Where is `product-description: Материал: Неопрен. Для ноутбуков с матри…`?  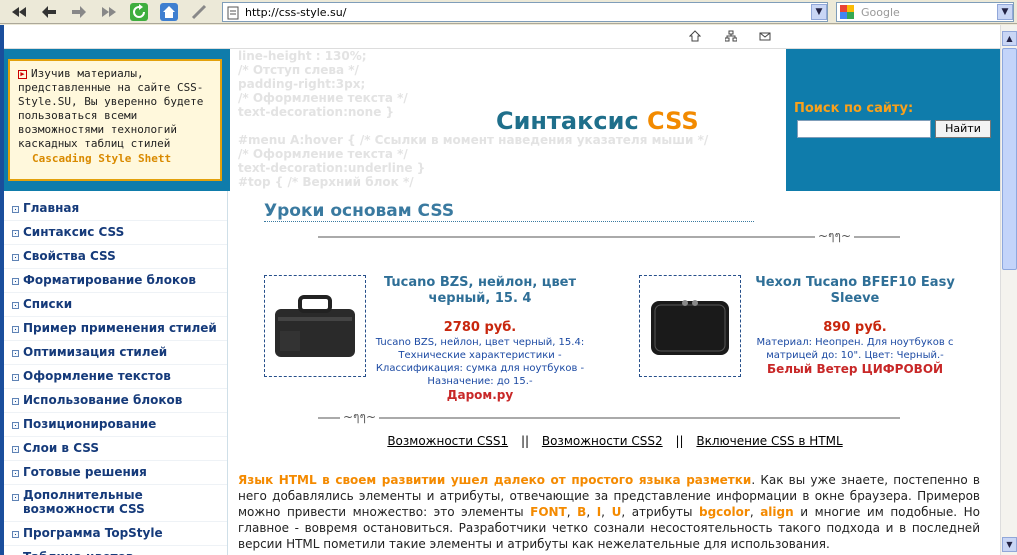
product-description: Материал: Неопрен. Для ноутбуков с матри… is located at coordinates (855, 349).